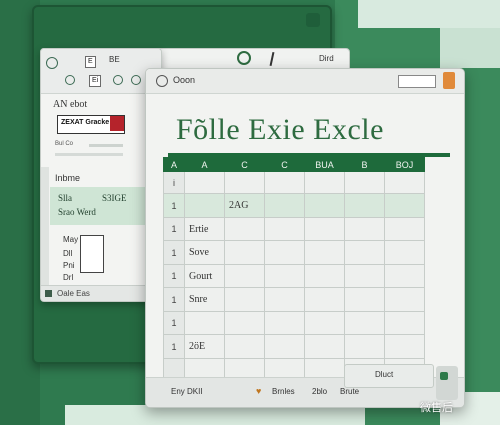 The image size is (500, 425). What do you see at coordinates (101, 293) in the screenshot?
I see `left-statusbar: Oale Eas` at bounding box center [101, 293].